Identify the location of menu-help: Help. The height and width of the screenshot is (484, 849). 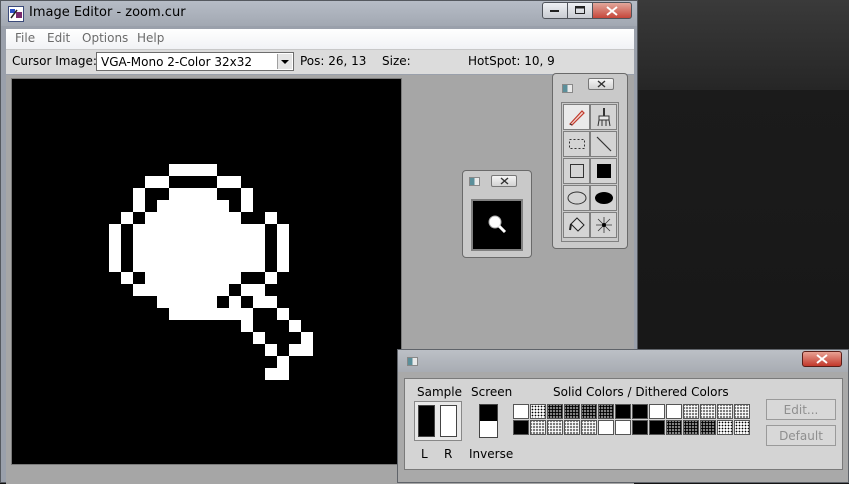
(150, 38).